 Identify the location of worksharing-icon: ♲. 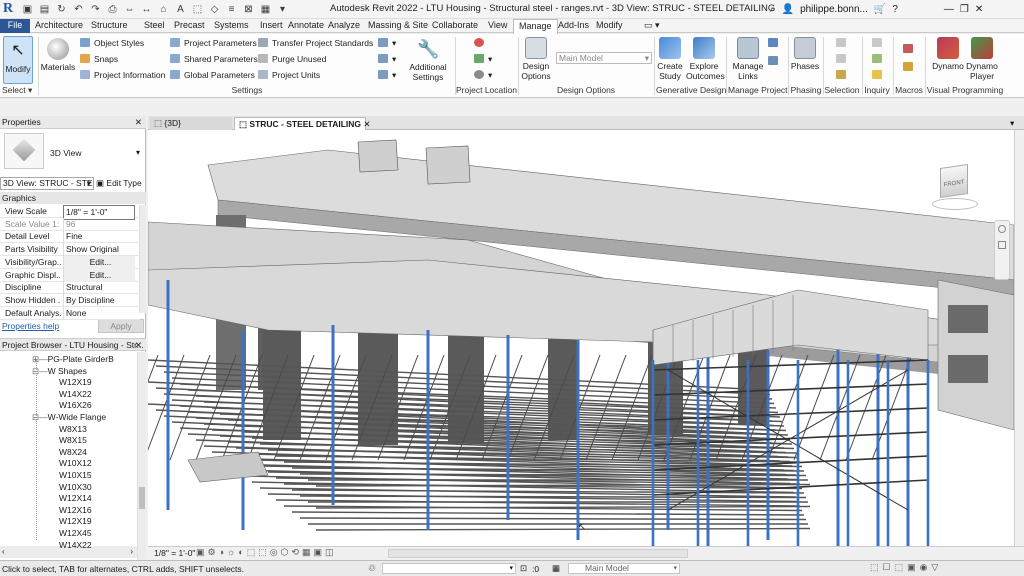
(372, 568).